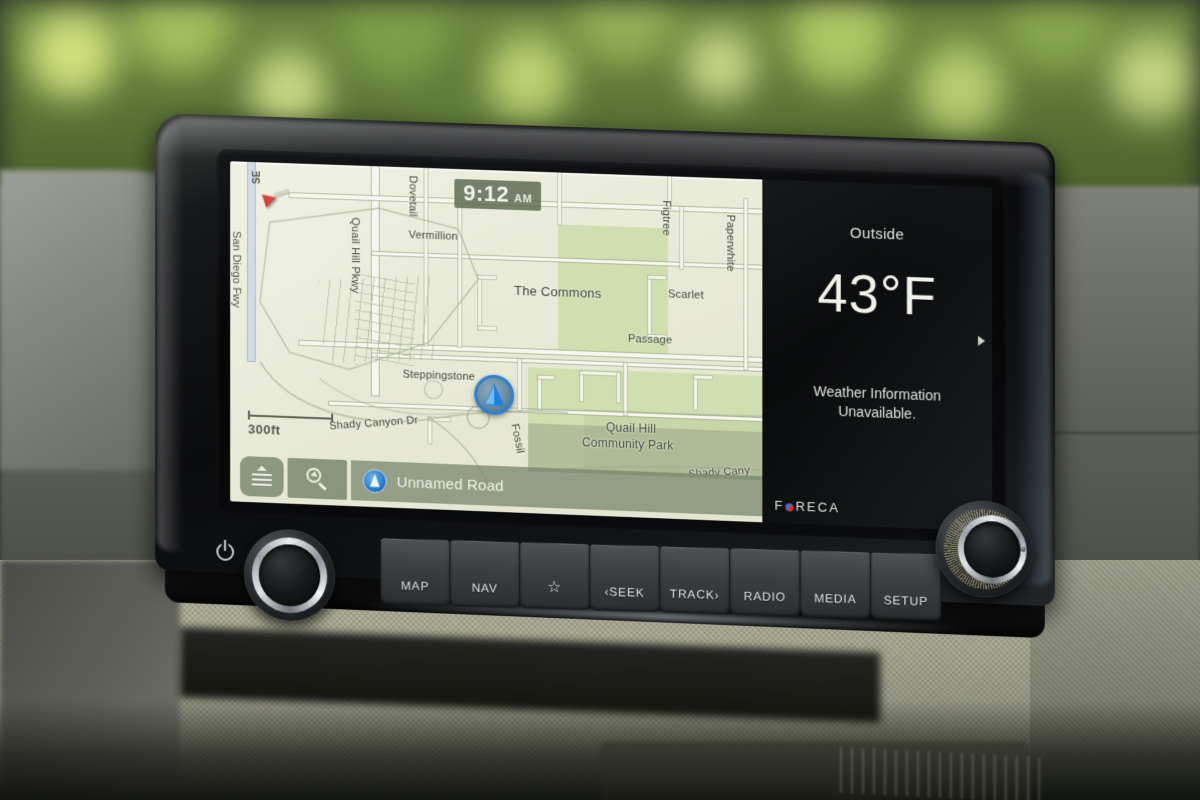 This screenshot has height=800, width=1200. Describe the element at coordinates (486, 193) in the screenshot. I see `clock-time: 9:12` at that location.